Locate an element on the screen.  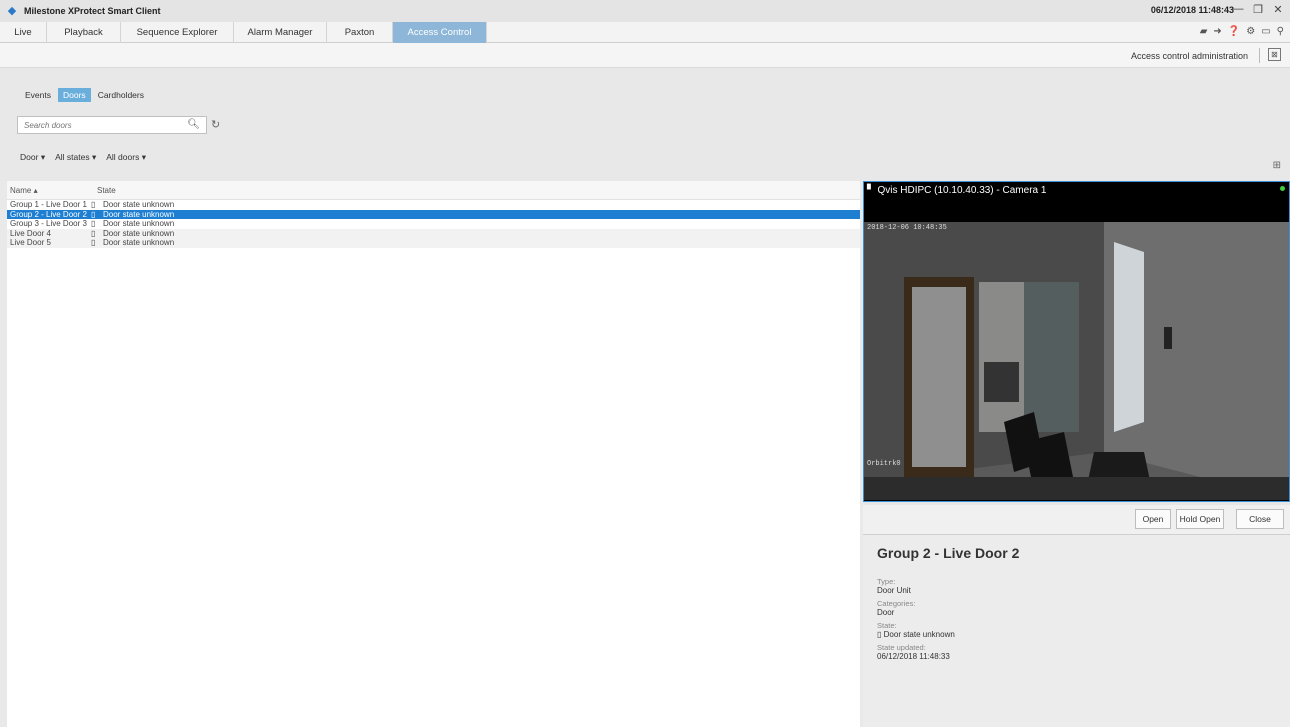
row-name: Live Door 4 is located at coordinates (30, 233).